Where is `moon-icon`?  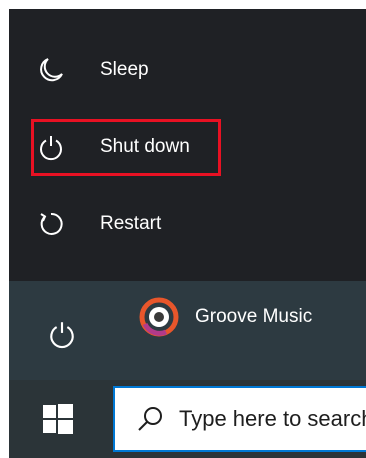 moon-icon is located at coordinates (51, 70).